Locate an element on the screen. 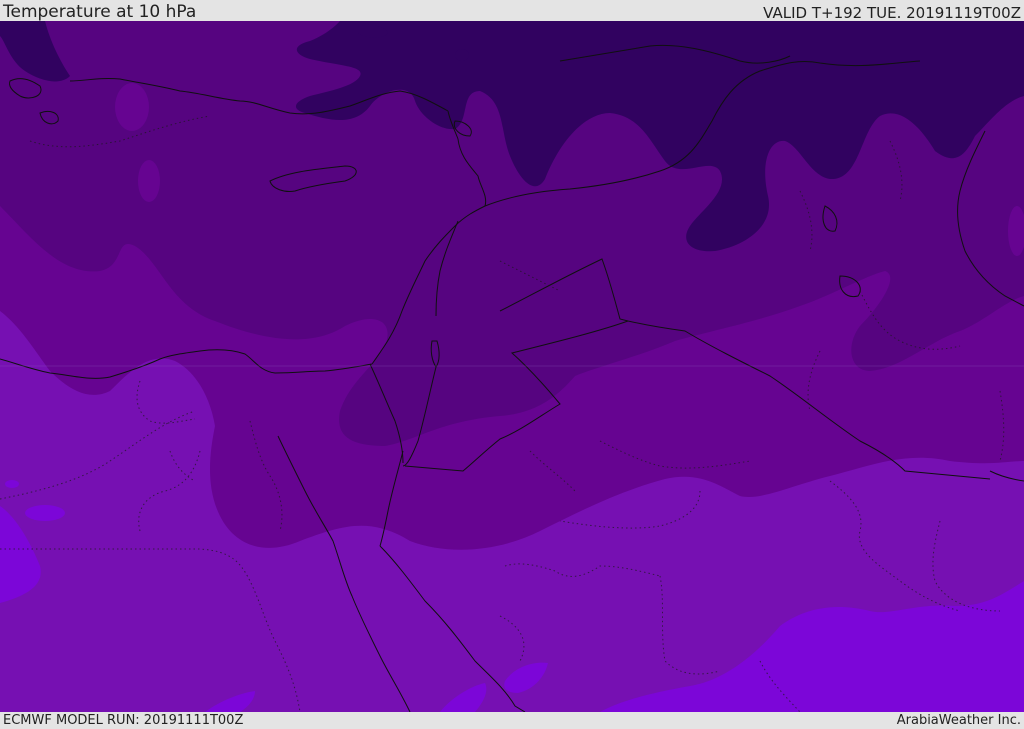 The width and height of the screenshot is (1024, 729). map-title: Temperature at 10 hPa is located at coordinates (100, 12).